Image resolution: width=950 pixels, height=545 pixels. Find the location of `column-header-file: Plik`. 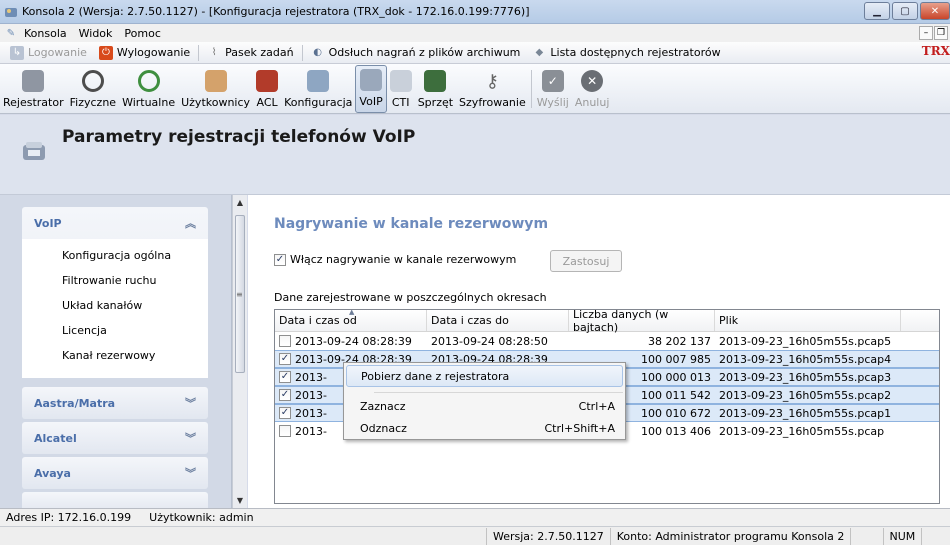

column-header-file: Plik is located at coordinates (808, 320).